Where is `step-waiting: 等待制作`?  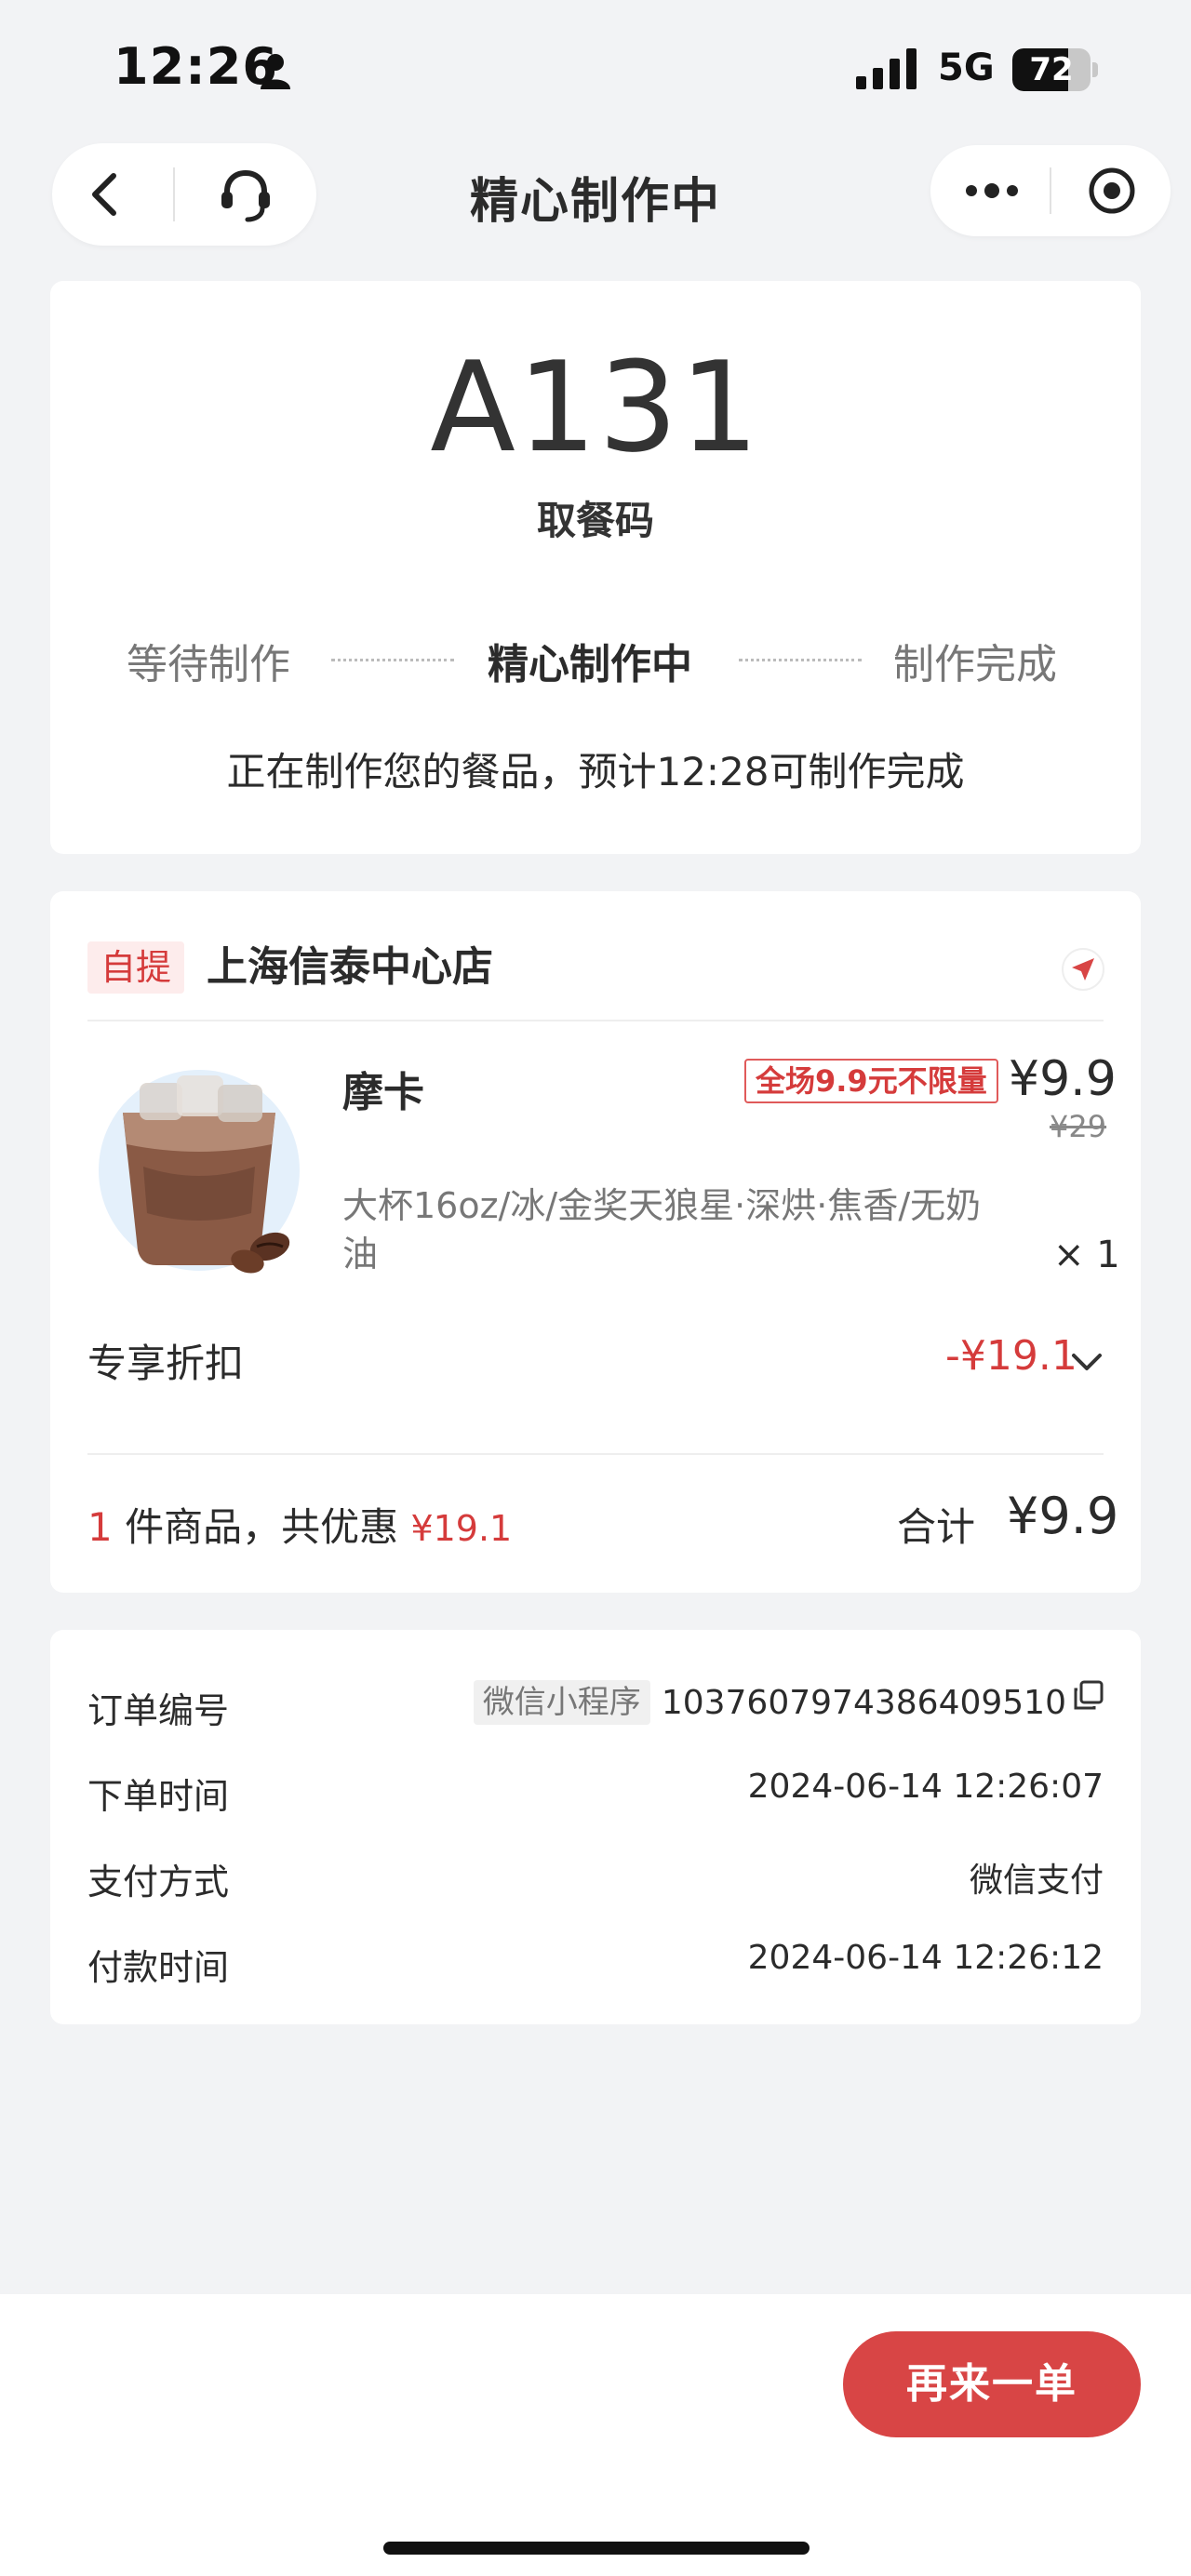
step-waiting: 等待制作 is located at coordinates (208, 664).